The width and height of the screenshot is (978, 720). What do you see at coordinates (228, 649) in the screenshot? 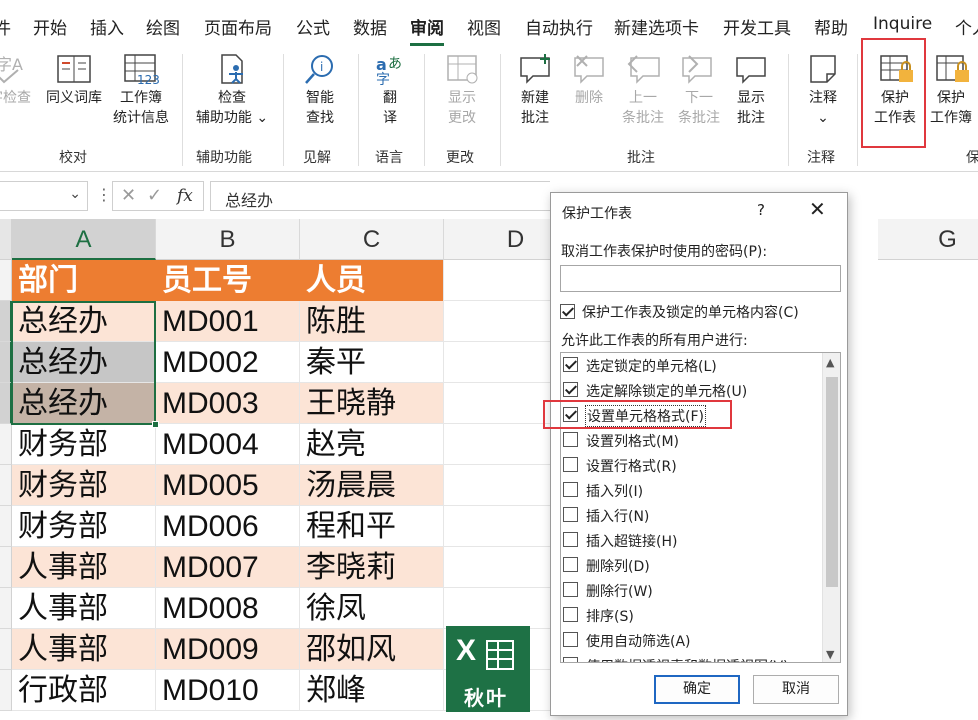
I see `table-cell: MD009` at bounding box center [228, 649].